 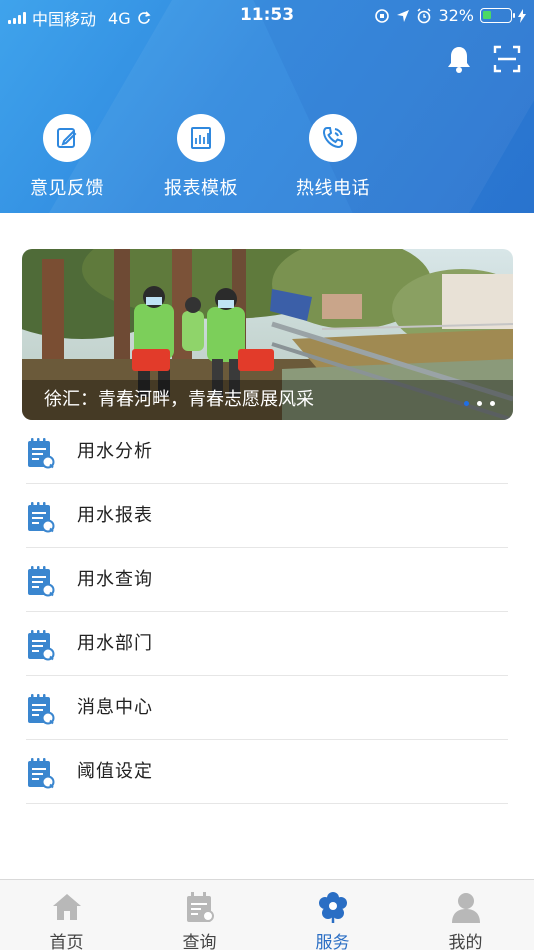 I want to click on quick-action-label: 意见反馈, so click(x=67, y=188).